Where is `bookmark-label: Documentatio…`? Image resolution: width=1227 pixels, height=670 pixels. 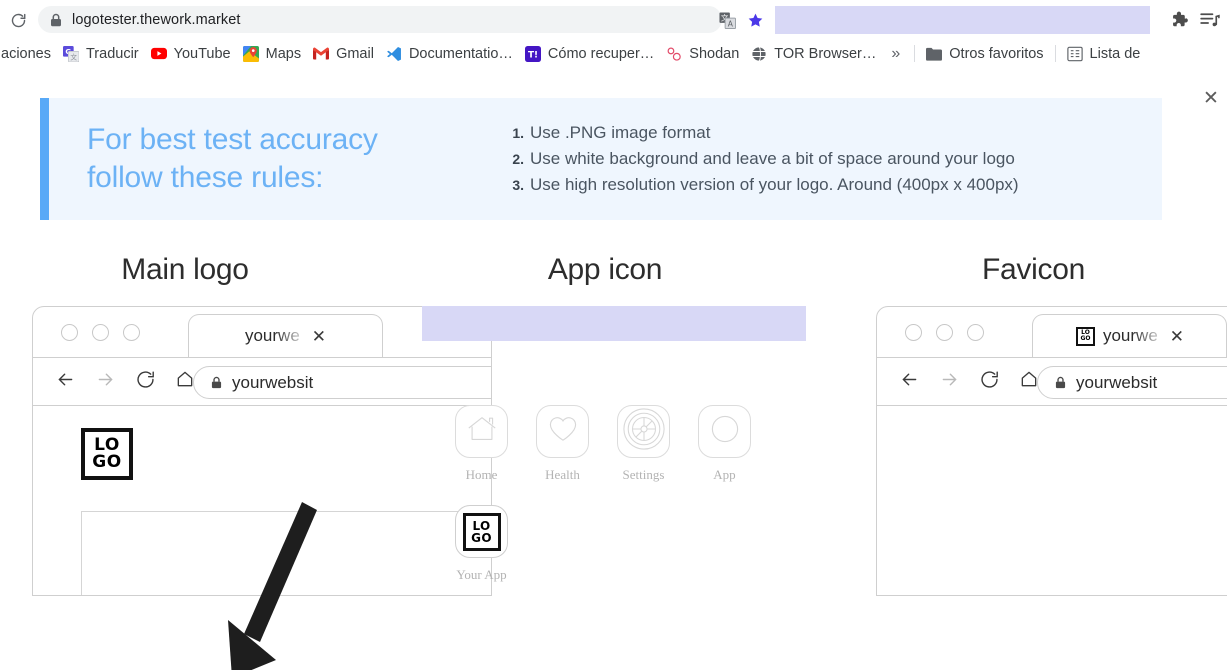 bookmark-label: Documentatio… is located at coordinates (460, 53).